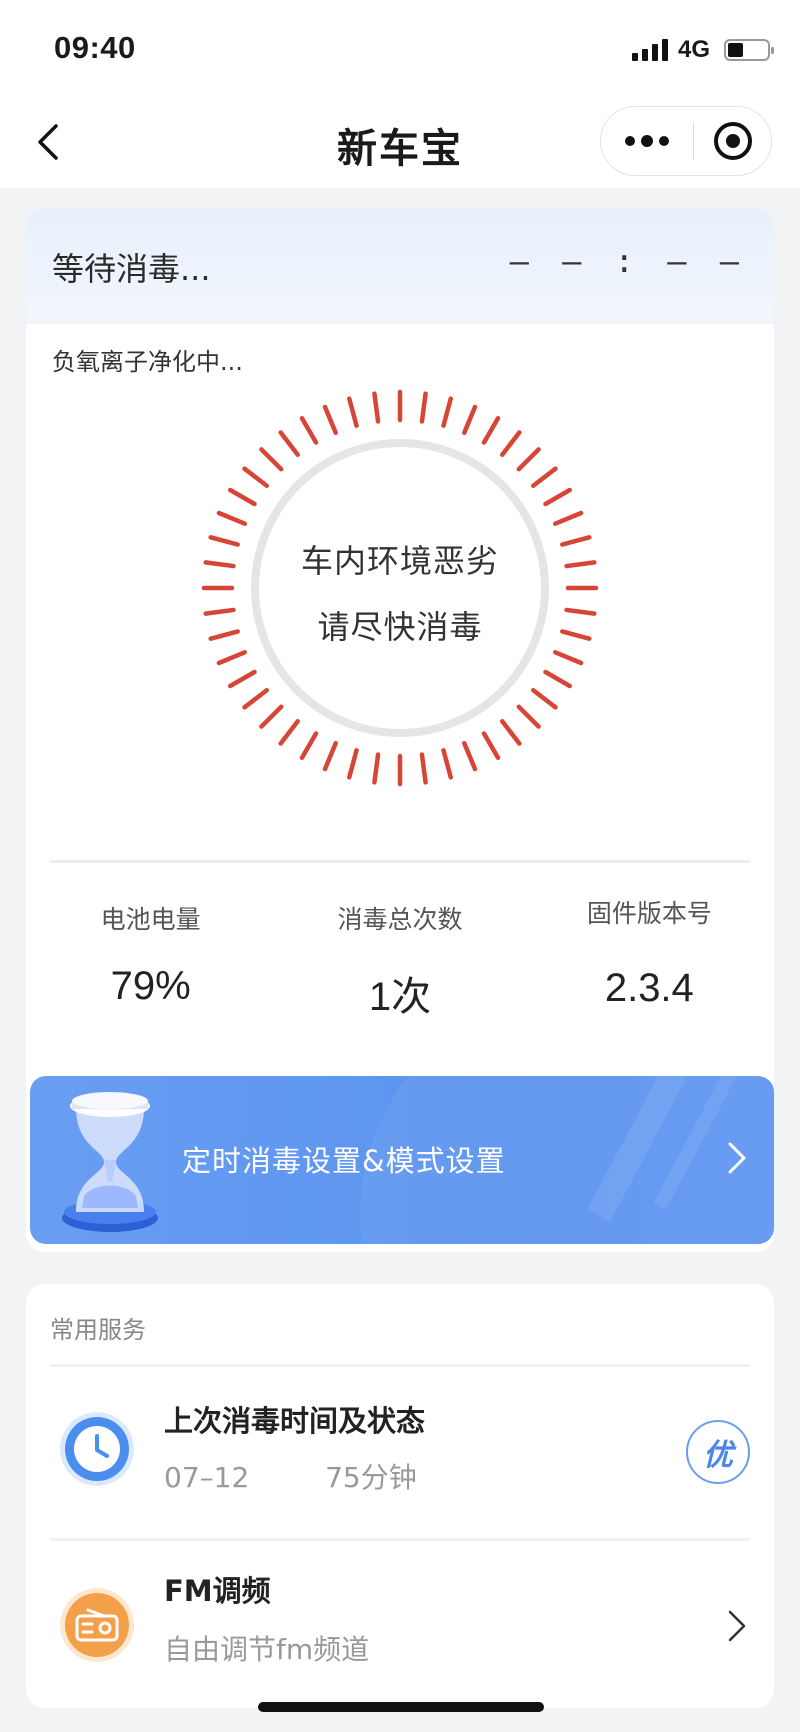 This screenshot has width=800, height=1732. Describe the element at coordinates (400, 142) in the screenshot. I see `nav-bar: 新车宝` at that location.